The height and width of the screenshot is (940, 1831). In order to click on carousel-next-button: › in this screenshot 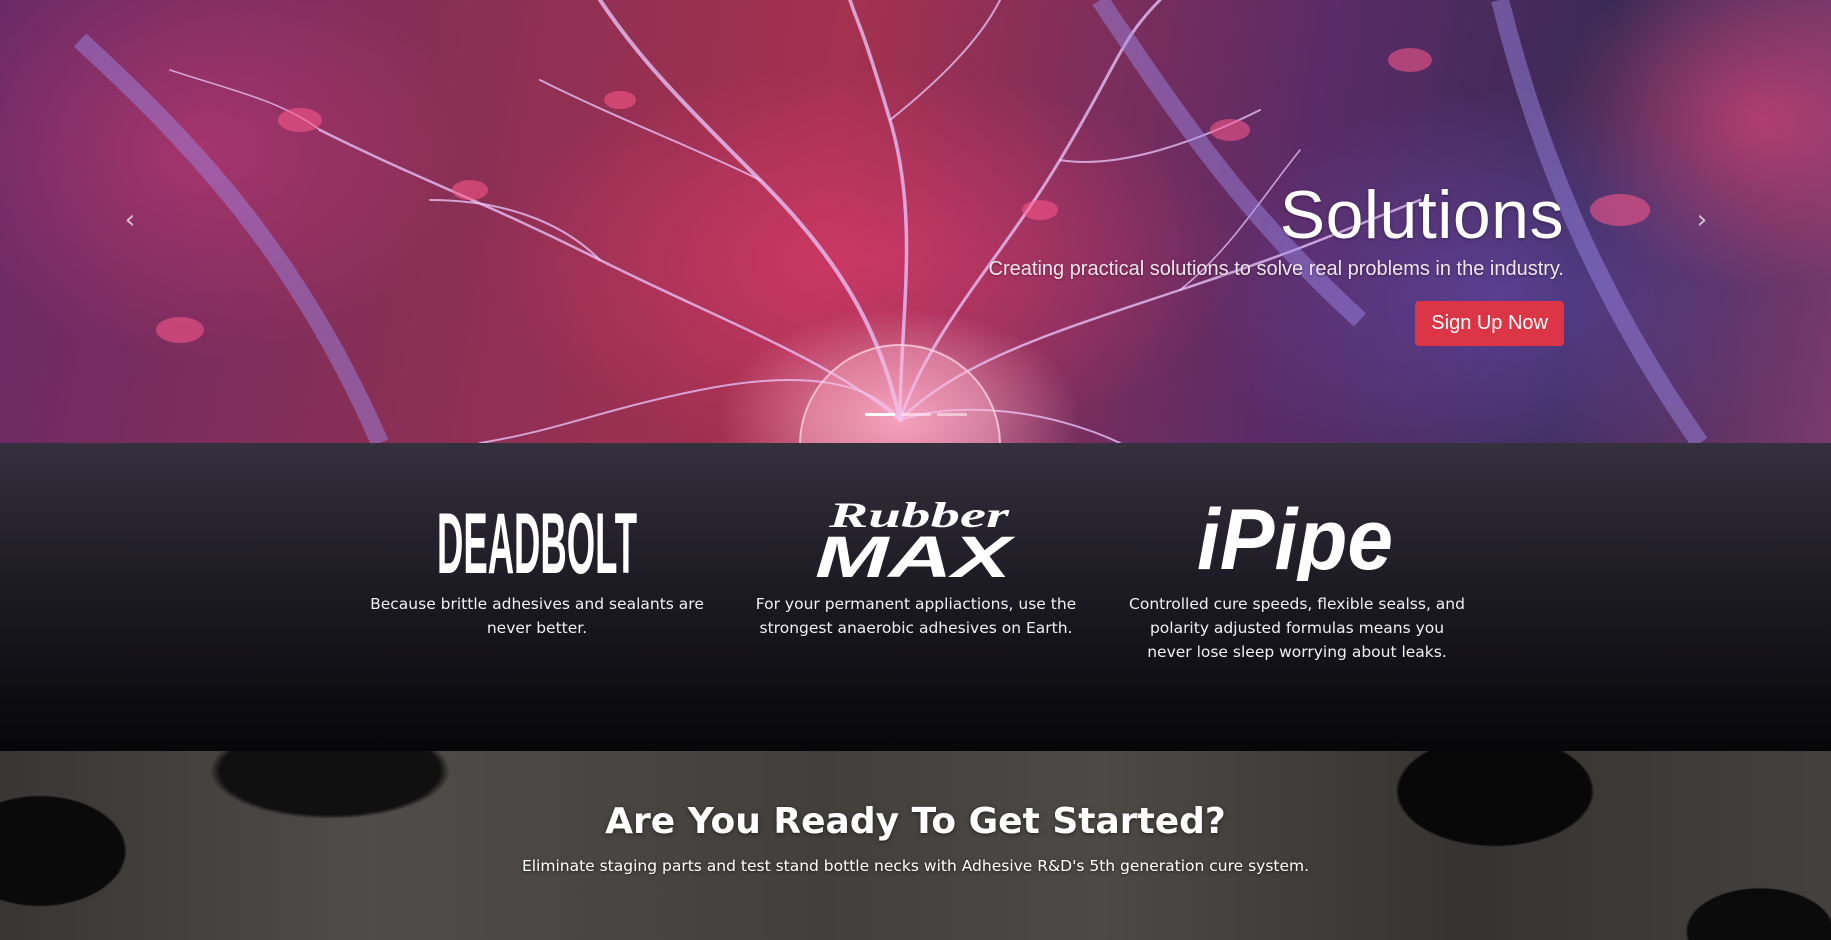, I will do `click(1702, 220)`.